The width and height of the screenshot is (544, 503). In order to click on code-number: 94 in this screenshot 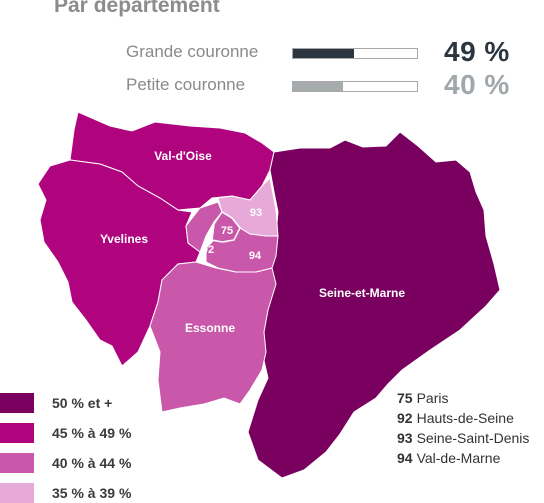, I will do `click(405, 458)`.